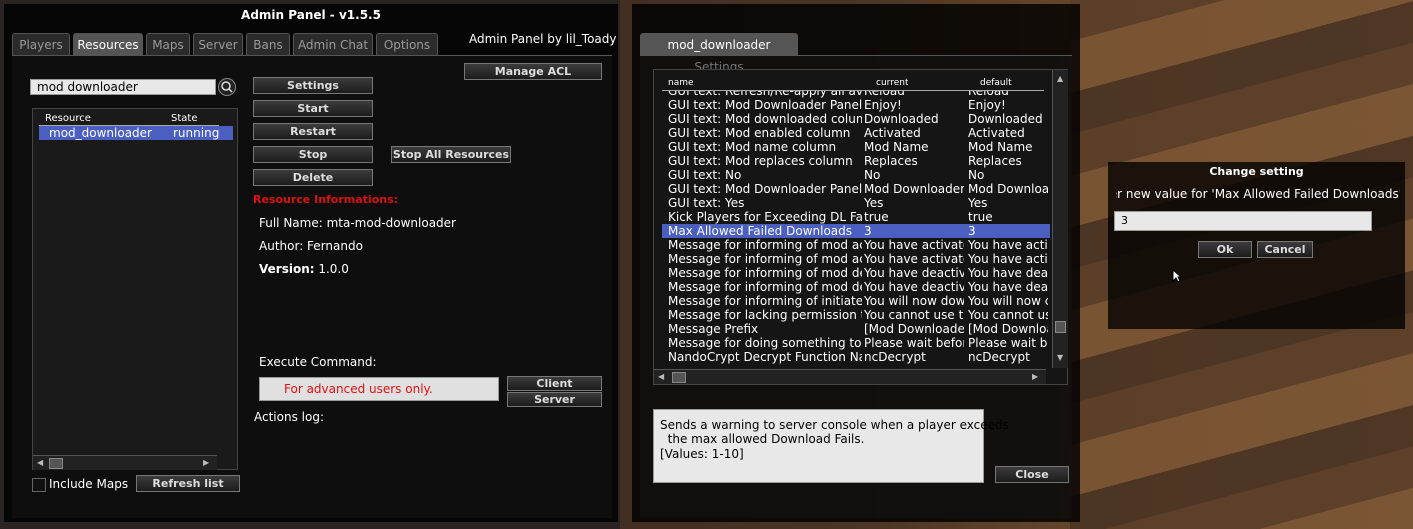 This screenshot has height=529, width=1413. Describe the element at coordinates (311, 15) in the screenshot. I see `admin-panel-title: Admin Panel - v1.5.5` at that location.